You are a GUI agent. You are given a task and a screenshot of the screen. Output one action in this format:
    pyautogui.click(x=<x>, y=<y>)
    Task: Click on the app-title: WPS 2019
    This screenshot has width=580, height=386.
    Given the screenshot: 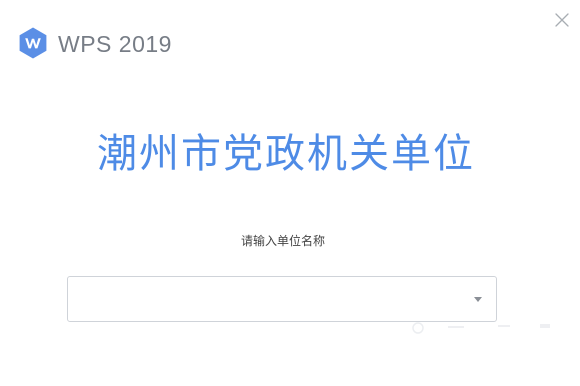 What is the action you would take?
    pyautogui.click(x=115, y=44)
    